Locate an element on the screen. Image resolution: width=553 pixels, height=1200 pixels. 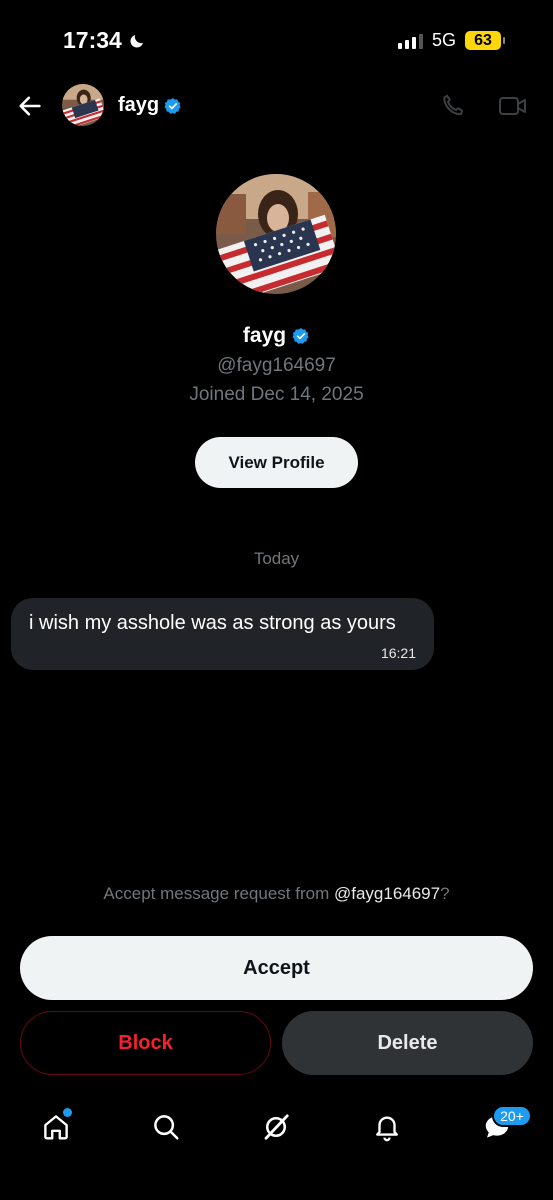
back-arrow-icon is located at coordinates (30, 106).